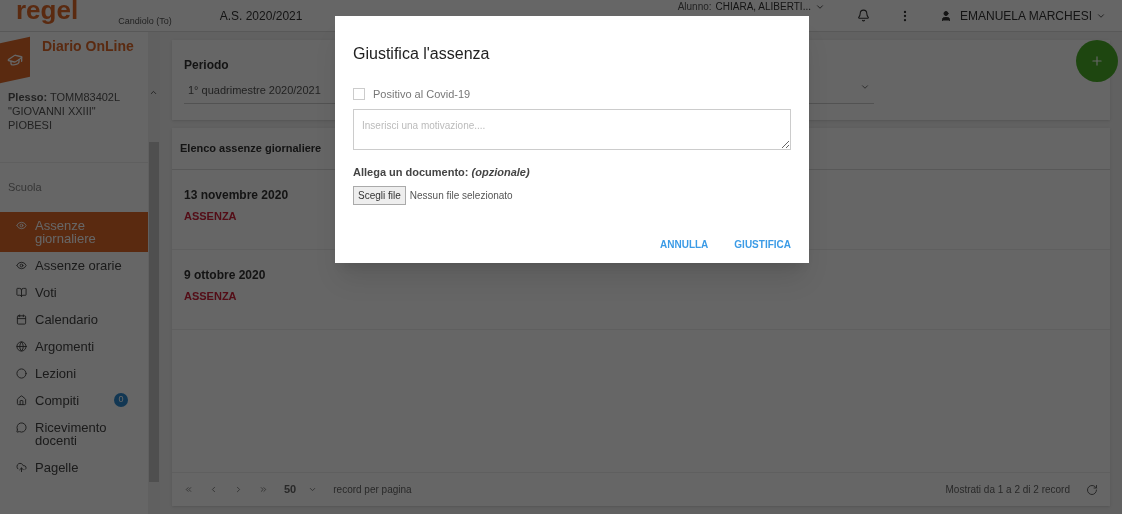 The height and width of the screenshot is (514, 1122). Describe the element at coordinates (236, 195) in the screenshot. I see `absence-date: 13 novembre 2020` at that location.